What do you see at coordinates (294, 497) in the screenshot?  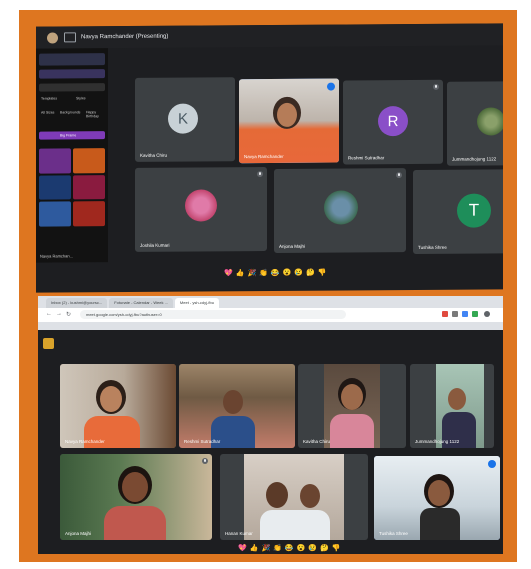 I see `participant-tile: Hanan Kumar` at bounding box center [294, 497].